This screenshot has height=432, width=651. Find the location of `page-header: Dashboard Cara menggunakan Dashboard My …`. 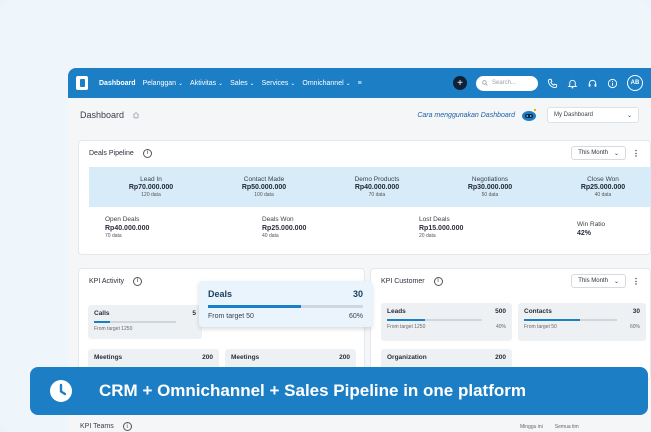

page-header: Dashboard Cara menggunakan Dashboard My … is located at coordinates (359, 115).